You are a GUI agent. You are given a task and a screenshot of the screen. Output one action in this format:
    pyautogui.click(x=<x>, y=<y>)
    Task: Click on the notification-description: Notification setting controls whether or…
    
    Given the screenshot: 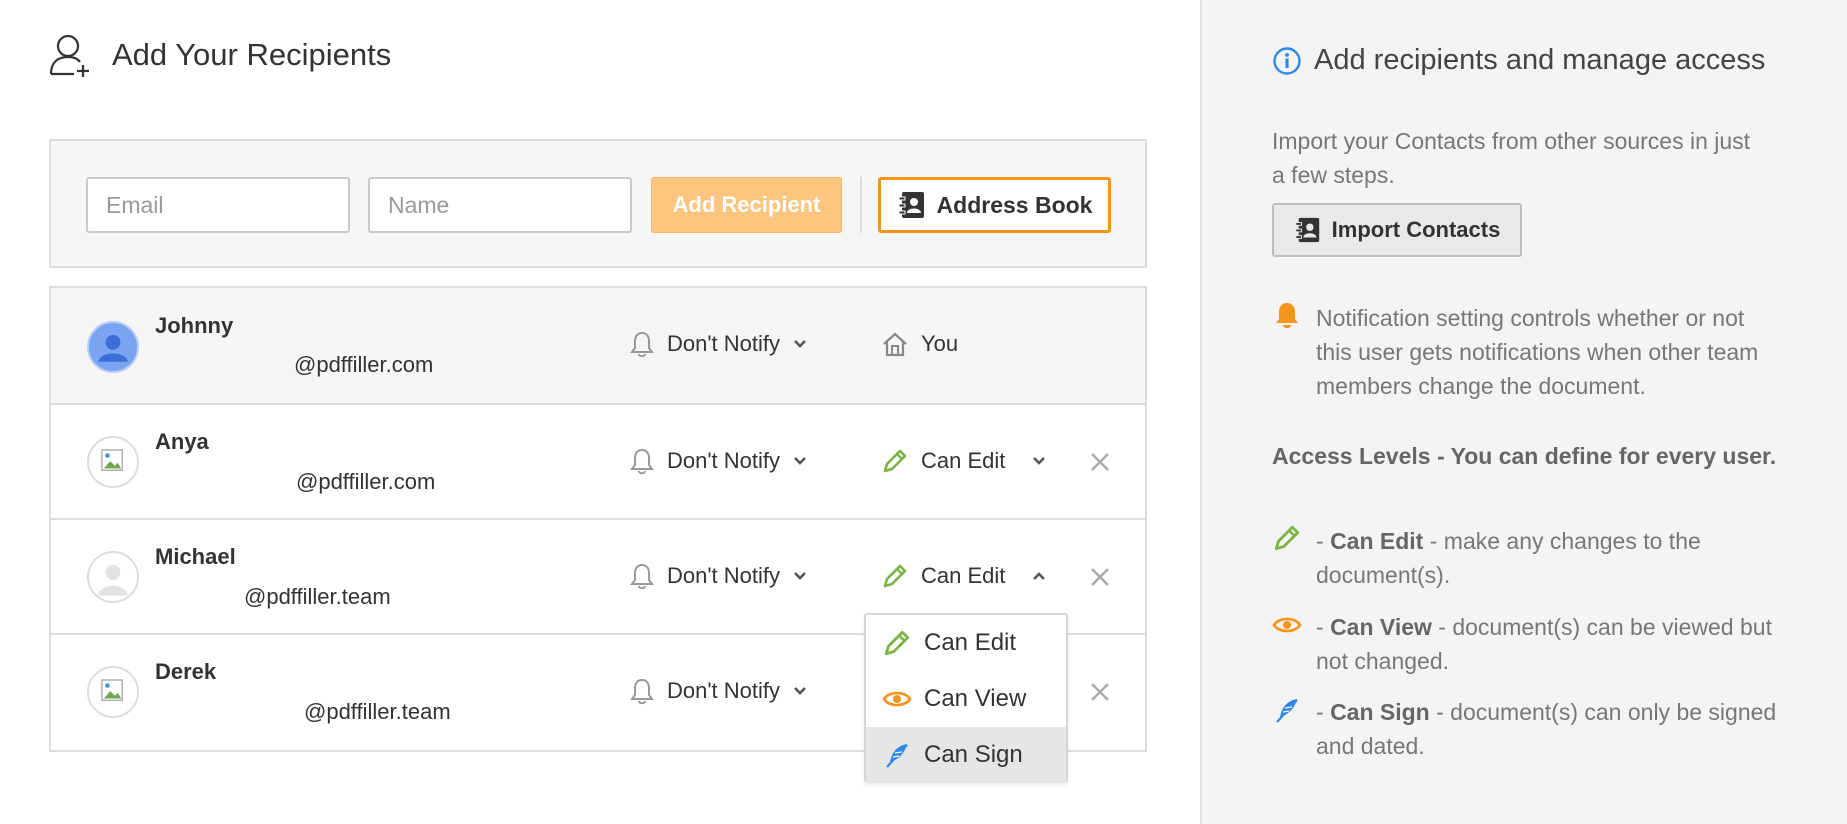 What is the action you would take?
    pyautogui.click(x=1537, y=352)
    